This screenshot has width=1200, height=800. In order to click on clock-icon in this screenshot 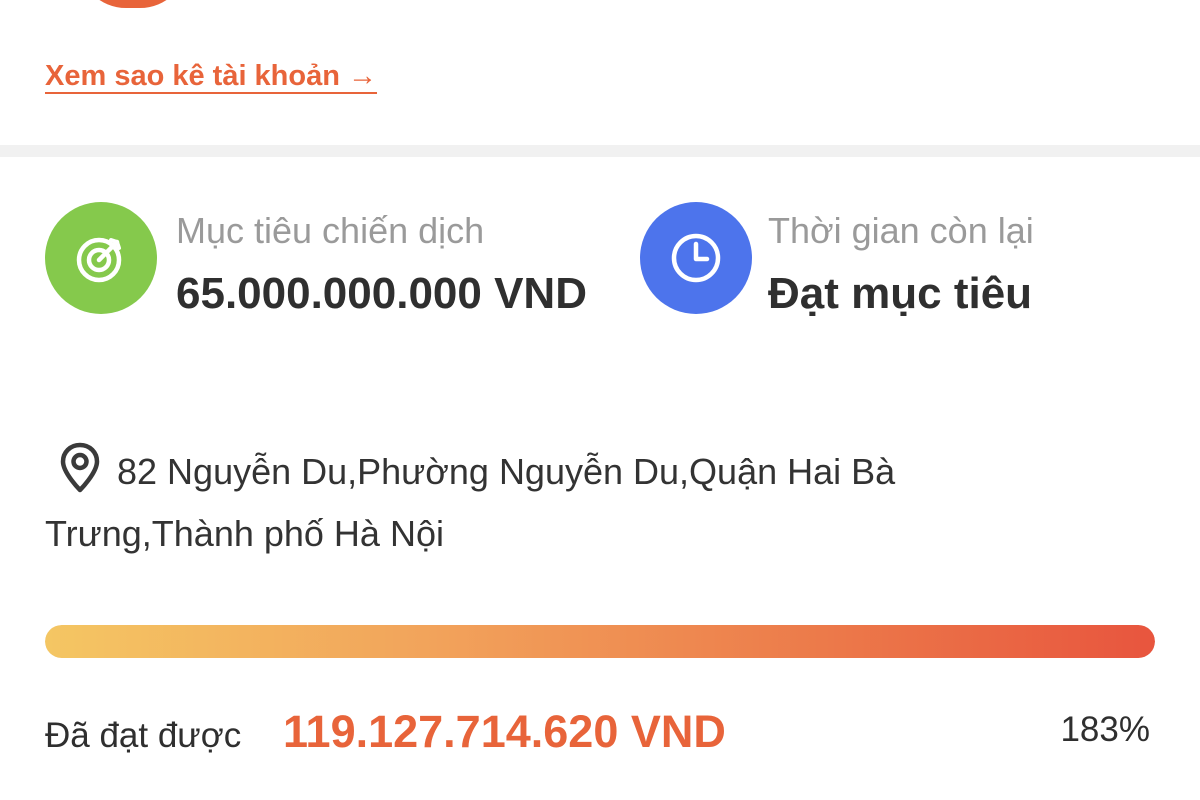, I will do `click(696, 258)`.